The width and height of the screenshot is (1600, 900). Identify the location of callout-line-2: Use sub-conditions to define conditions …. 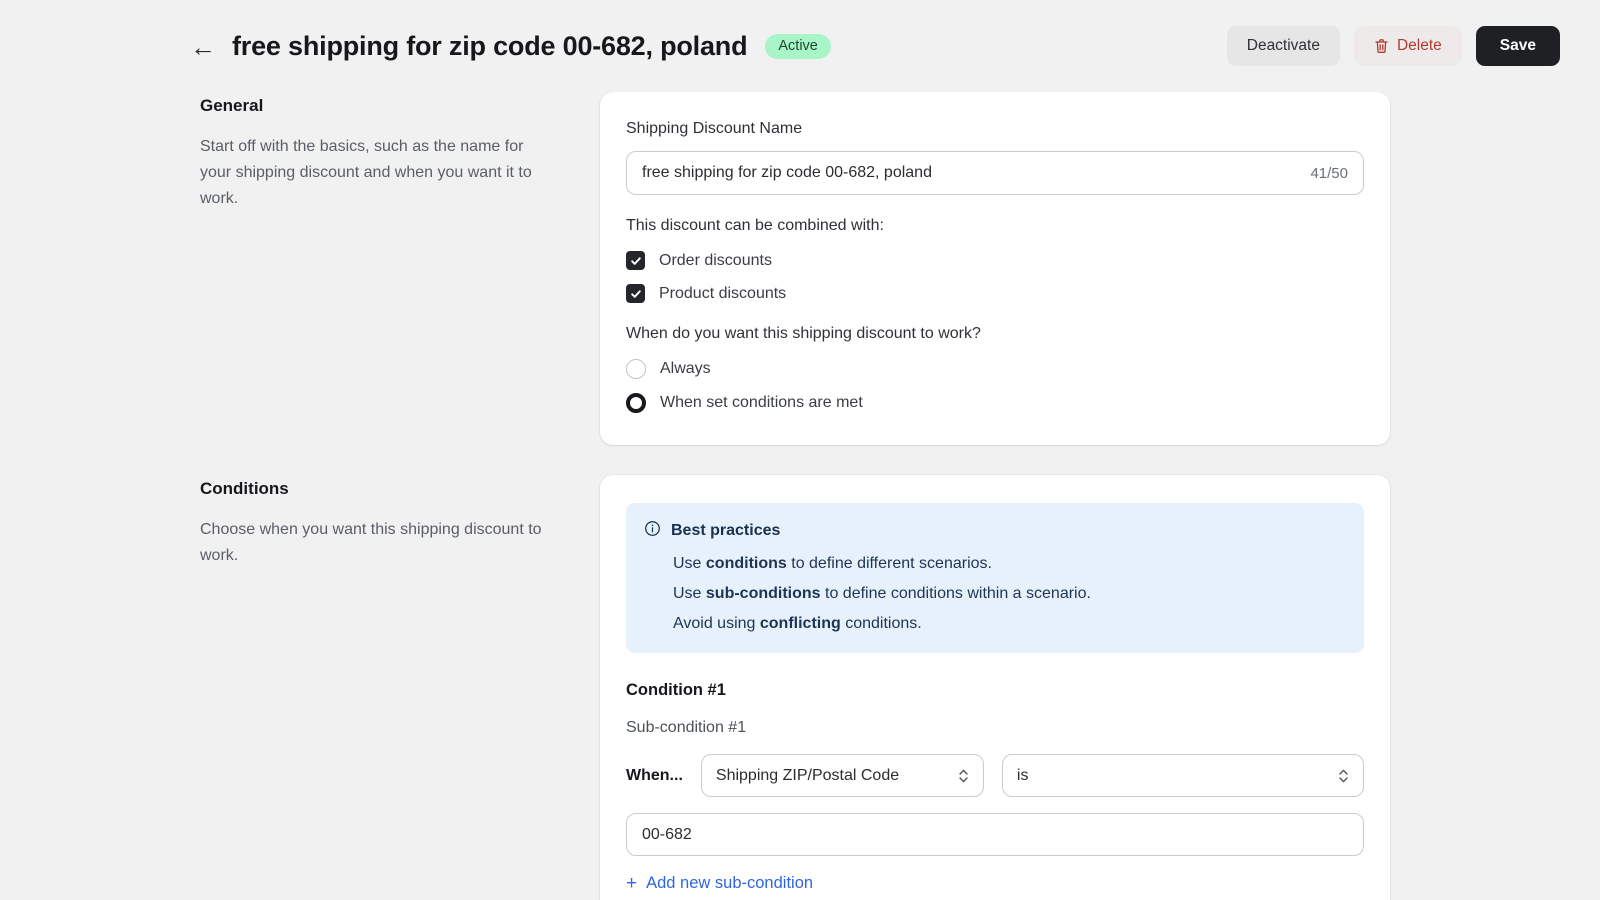
(882, 593).